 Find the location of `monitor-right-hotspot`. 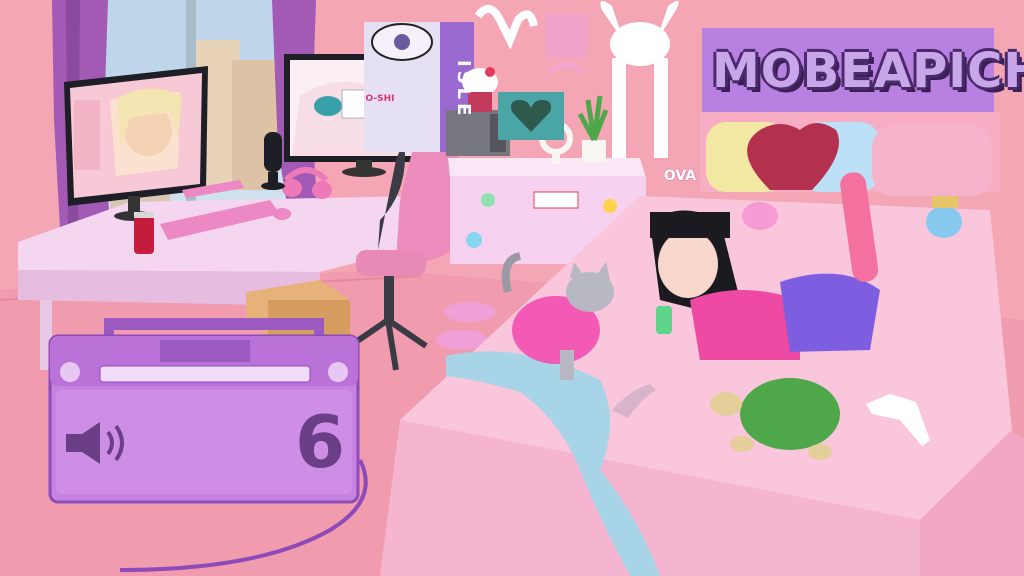

monitor-right-hotspot is located at coordinates (364, 113).